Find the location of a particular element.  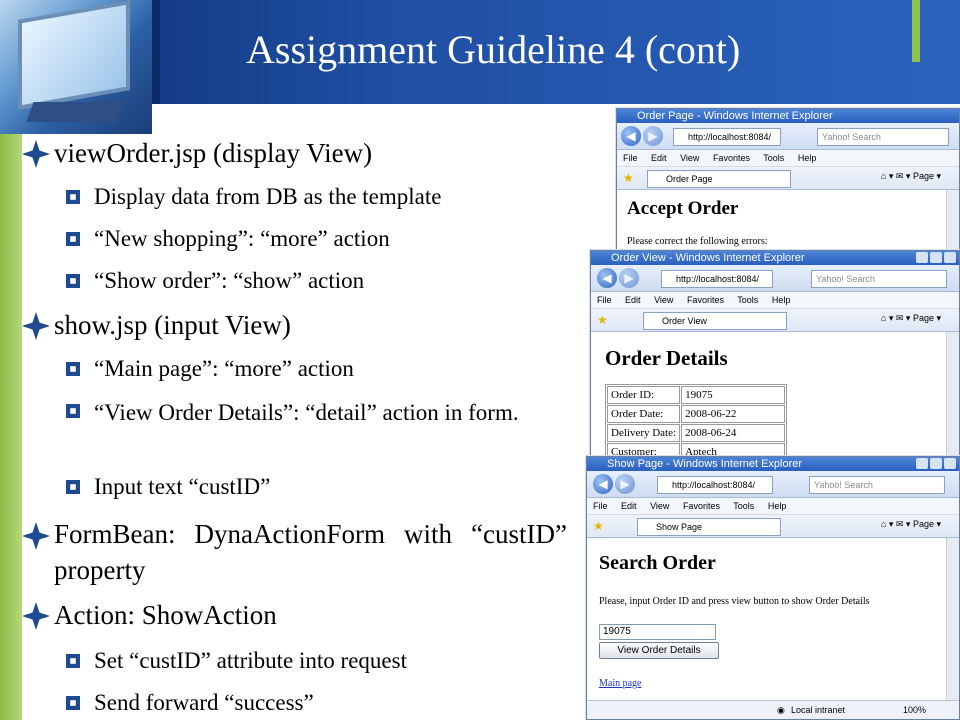

main-page-link: Main page is located at coordinates (620, 683).